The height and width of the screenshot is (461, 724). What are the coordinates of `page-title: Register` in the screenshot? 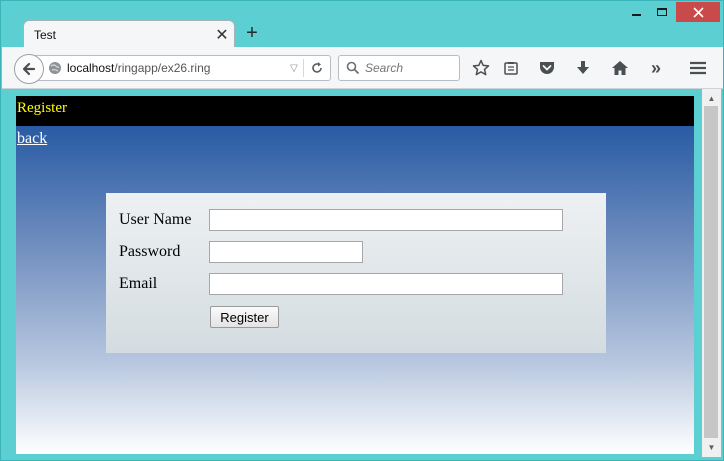 It's located at (42, 108).